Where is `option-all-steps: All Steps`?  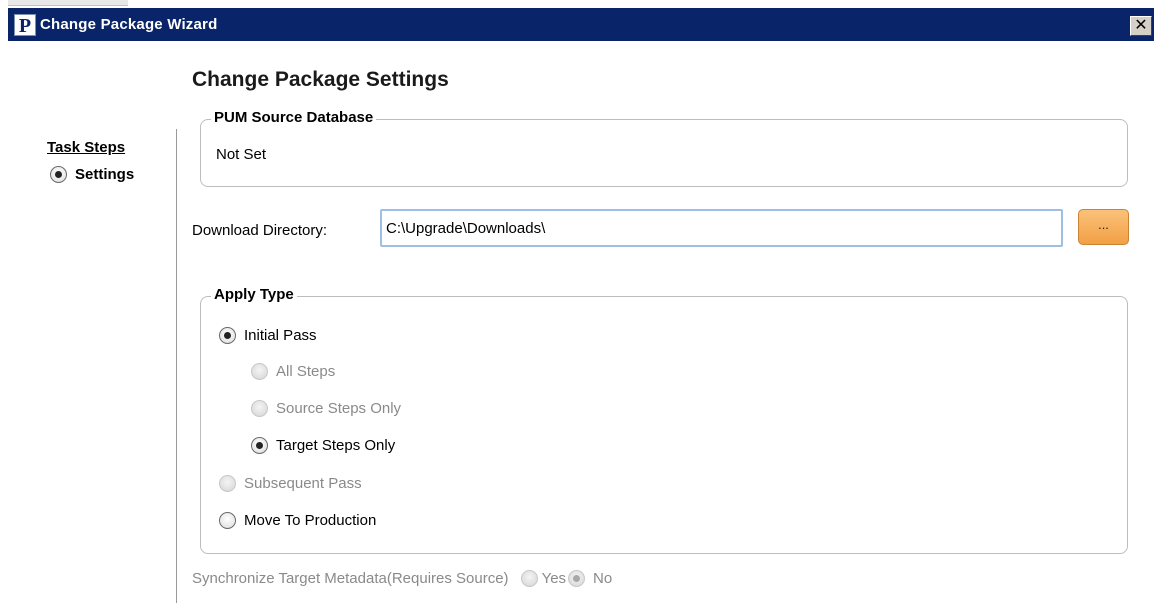
option-all-steps: All Steps is located at coordinates (293, 371).